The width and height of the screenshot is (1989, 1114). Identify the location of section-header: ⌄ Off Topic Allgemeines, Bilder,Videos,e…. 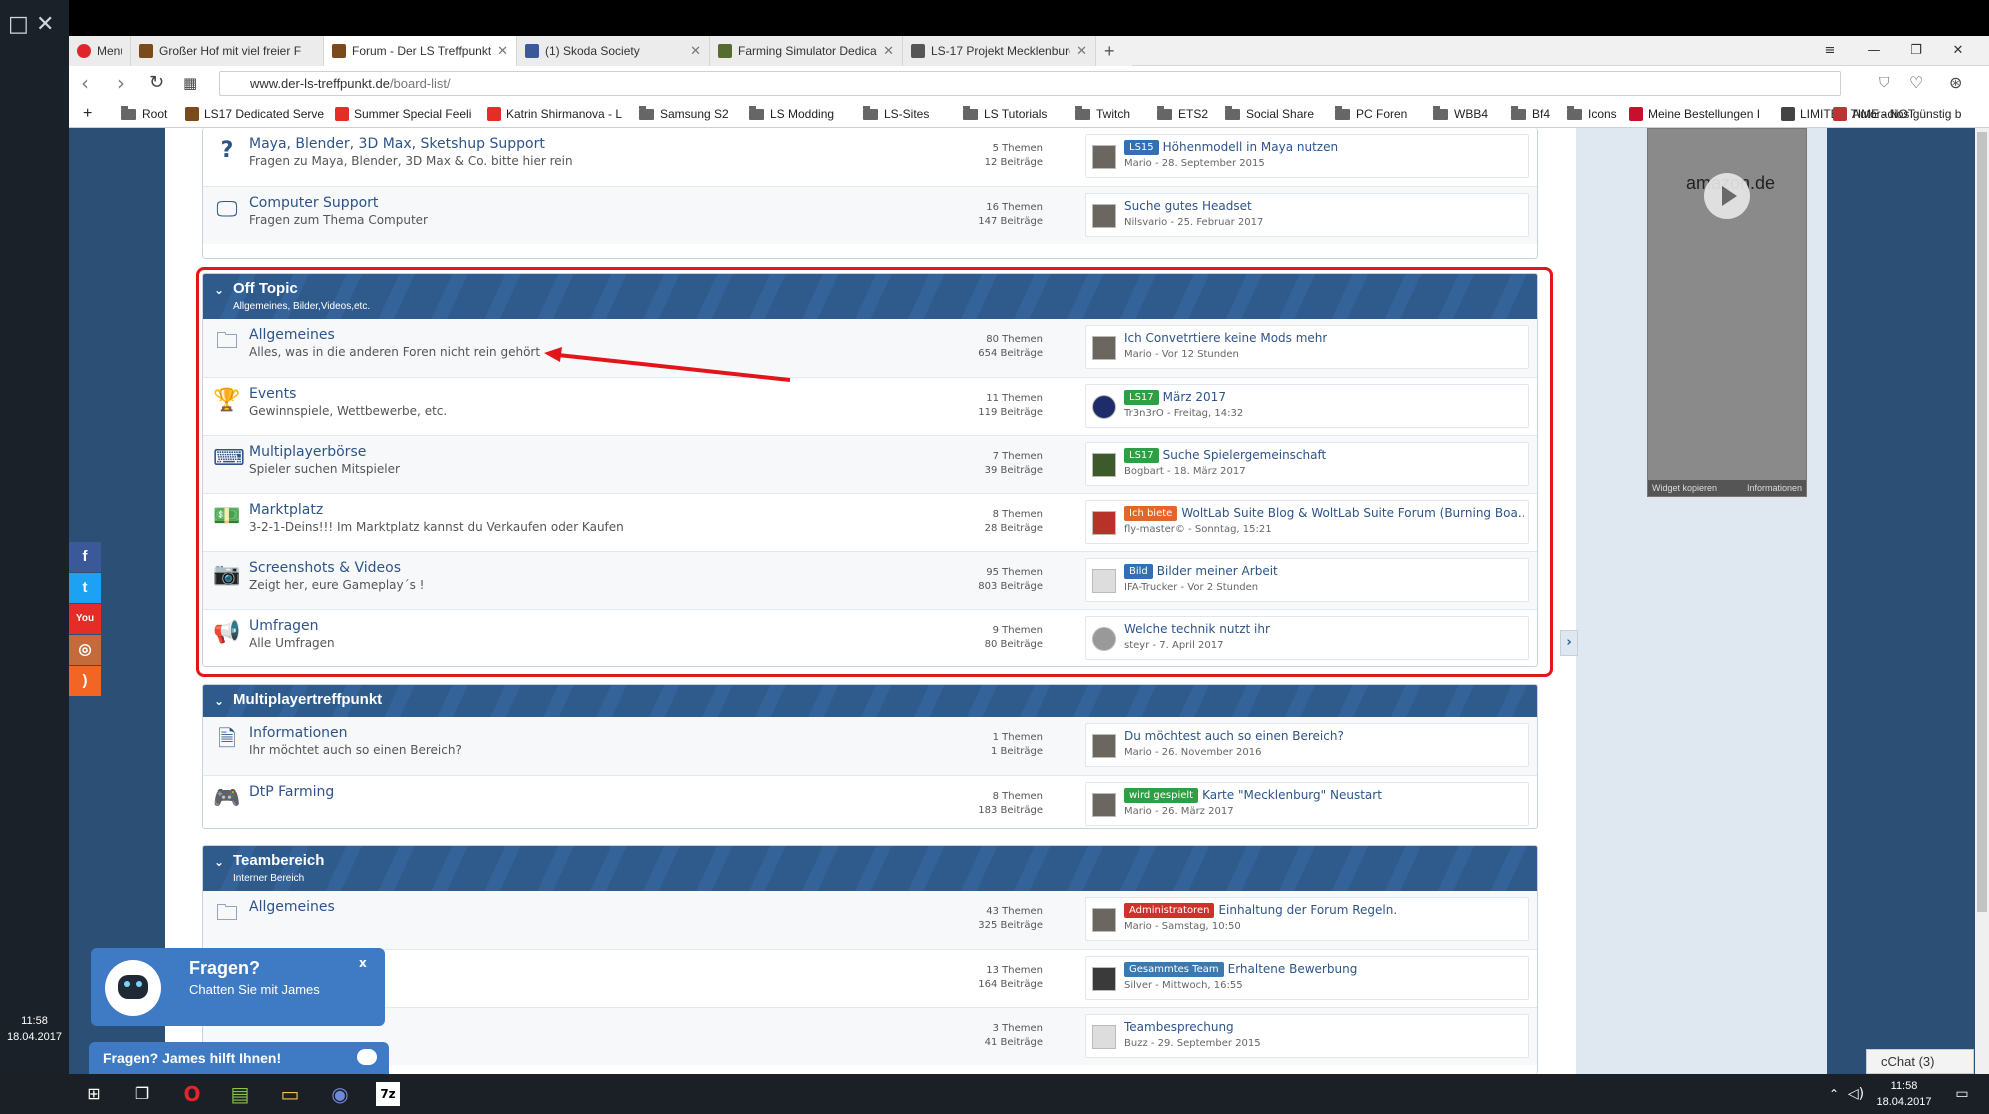
(870, 296).